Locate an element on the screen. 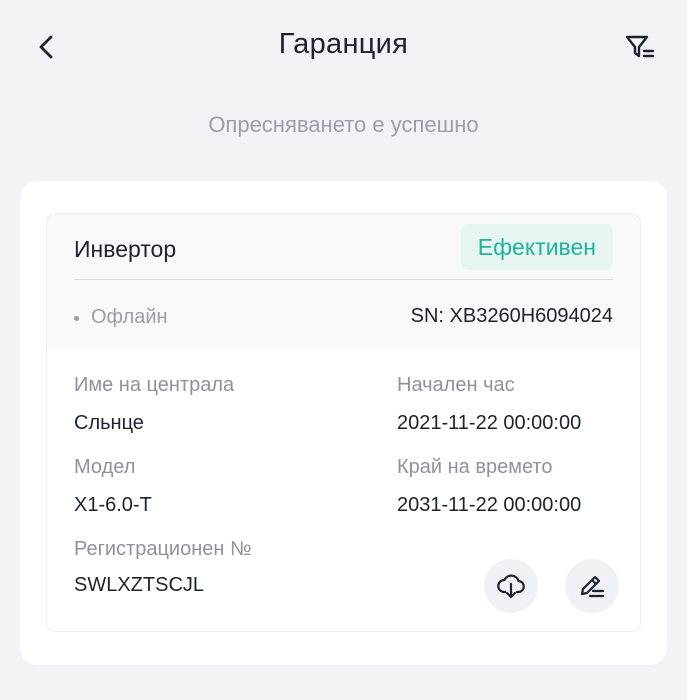 The height and width of the screenshot is (700, 687). plant-name-value: Сльнце is located at coordinates (109, 423).